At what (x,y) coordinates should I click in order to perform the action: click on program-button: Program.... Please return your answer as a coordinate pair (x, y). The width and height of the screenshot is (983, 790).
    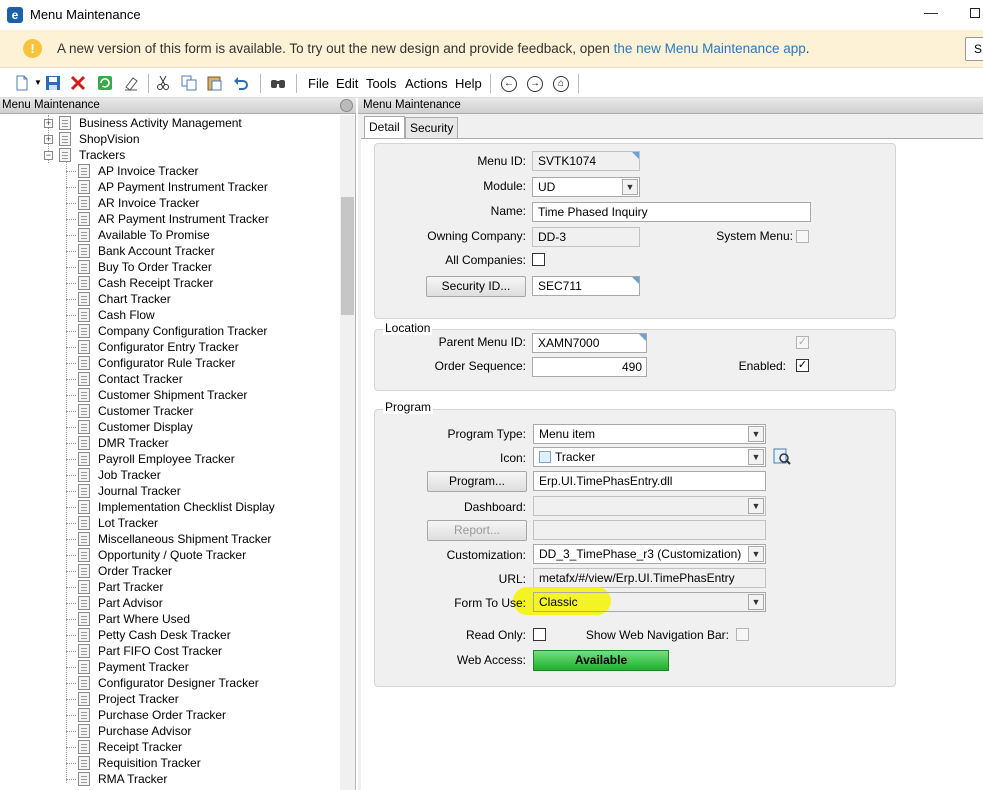
    Looking at the image, I should click on (477, 481).